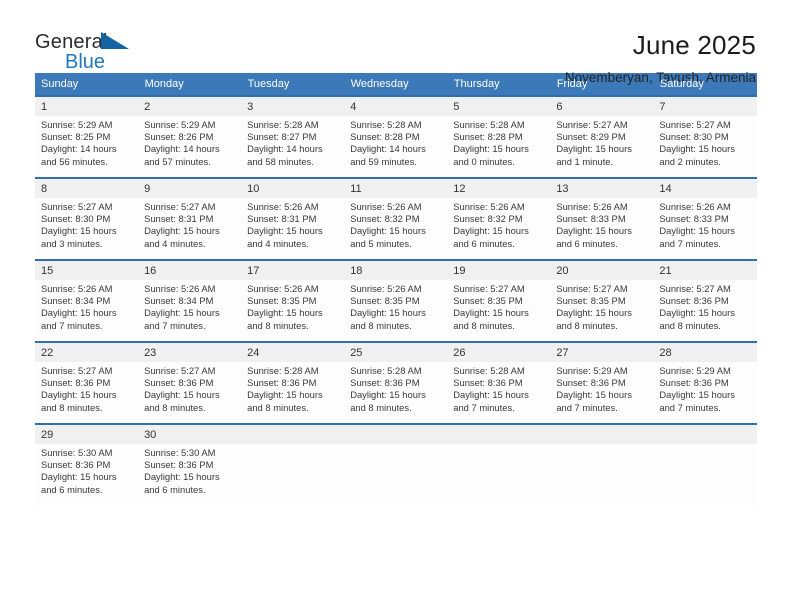  What do you see at coordinates (602, 105) in the screenshot?
I see `day-number: 6` at bounding box center [602, 105].